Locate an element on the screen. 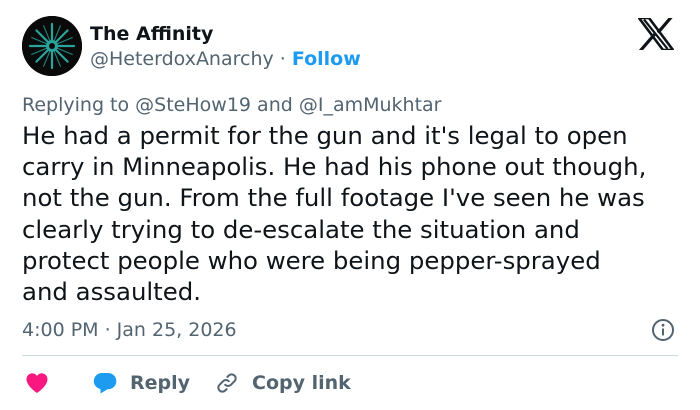  reply-prefix: Replying to is located at coordinates (76, 105).